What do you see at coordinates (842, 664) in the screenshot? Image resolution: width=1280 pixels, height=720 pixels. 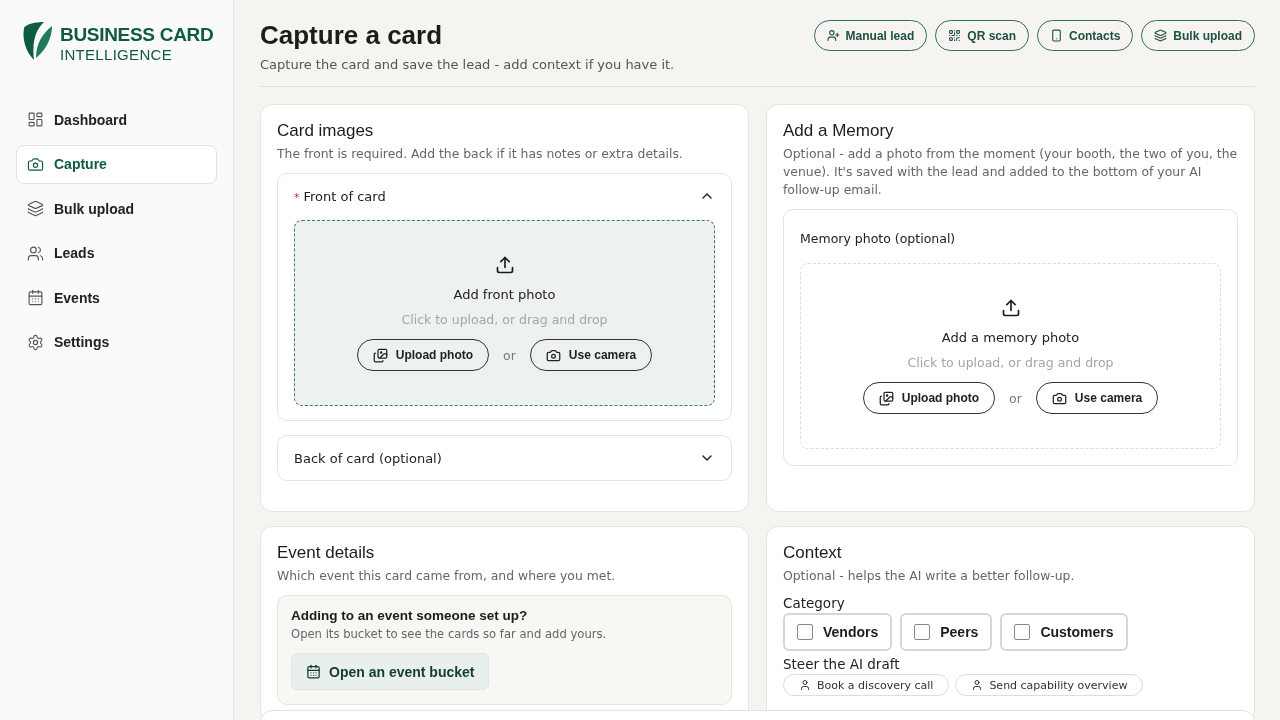 I see `steer-label: Steer the AI draft` at bounding box center [842, 664].